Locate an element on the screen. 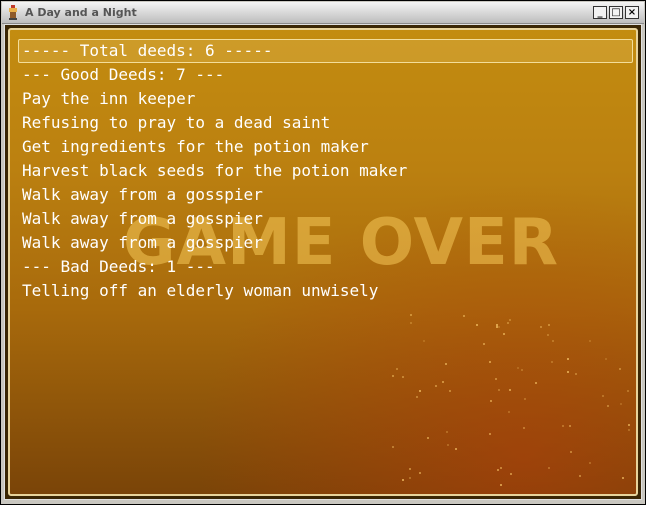 This screenshot has height=505, width=646. summary-line: Get ingredients for the potion maker is located at coordinates (195, 146).